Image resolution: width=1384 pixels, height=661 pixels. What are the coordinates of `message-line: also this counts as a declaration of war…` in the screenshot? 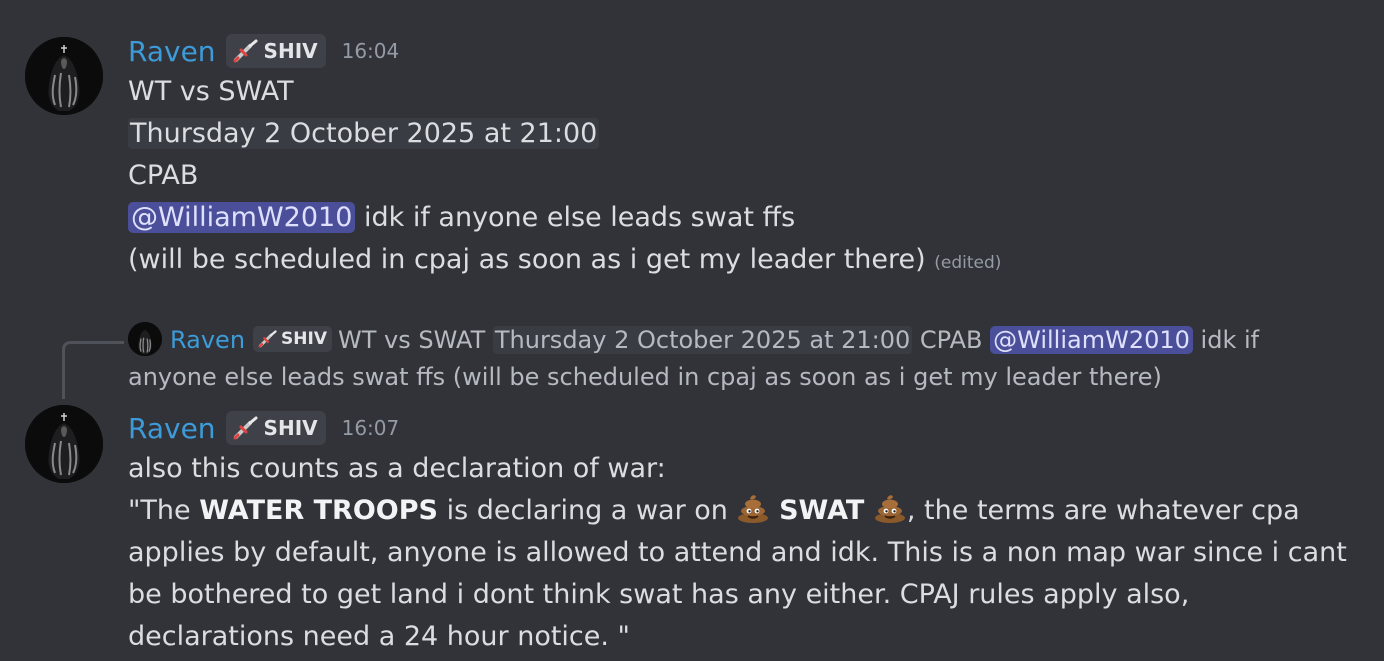 It's located at (397, 468).